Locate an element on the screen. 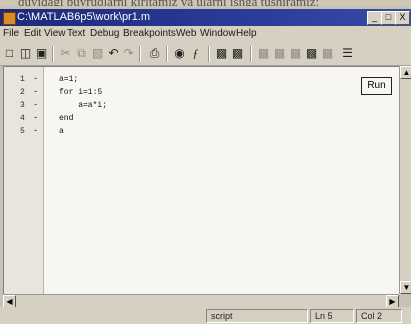 The height and width of the screenshot is (324, 411). menu-debug: Debug is located at coordinates (104, 33).